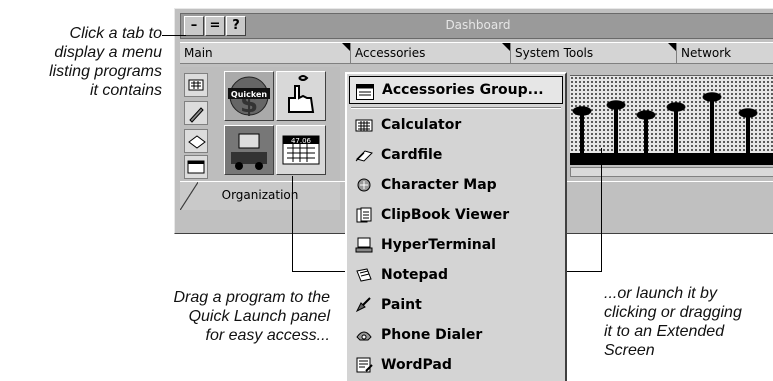 This screenshot has width=773, height=381. What do you see at coordinates (438, 245) in the screenshot?
I see `menu-item-label: HyperTerminal` at bounding box center [438, 245].